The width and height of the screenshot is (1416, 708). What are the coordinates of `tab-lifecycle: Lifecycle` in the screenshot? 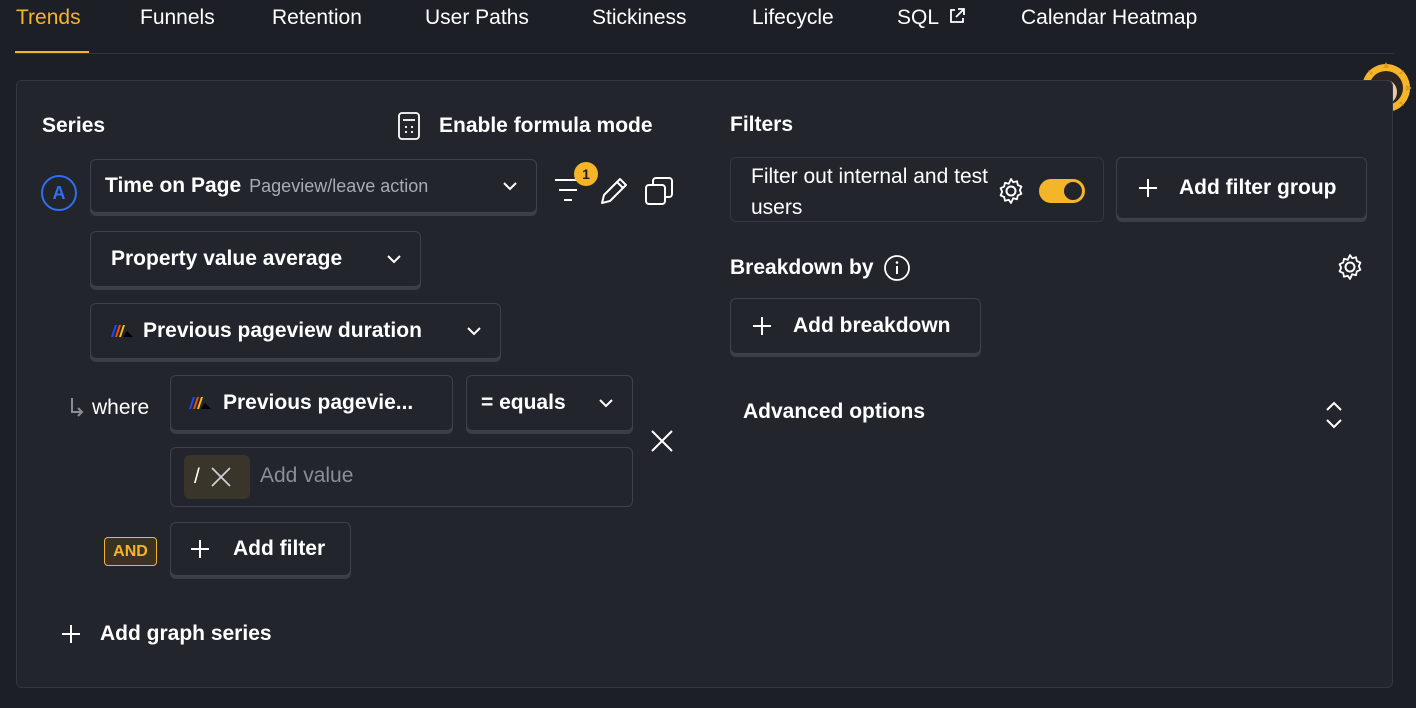 It's located at (793, 18).